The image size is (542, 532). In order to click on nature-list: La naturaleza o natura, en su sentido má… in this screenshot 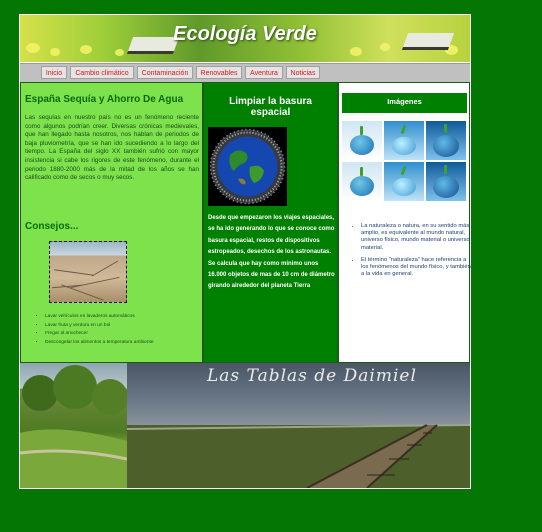, I will do `click(412, 253)`.